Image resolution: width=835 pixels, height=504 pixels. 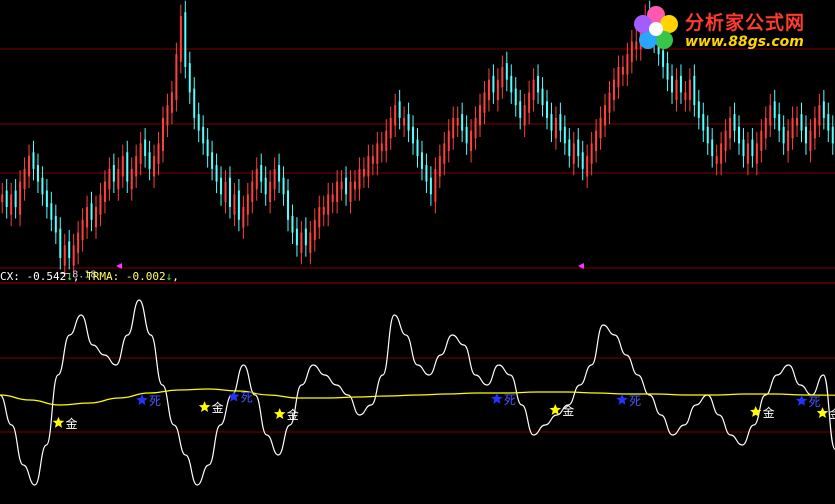 What do you see at coordinates (145, 276) in the screenshot?
I see `ma-value: -0.002` at bounding box center [145, 276].